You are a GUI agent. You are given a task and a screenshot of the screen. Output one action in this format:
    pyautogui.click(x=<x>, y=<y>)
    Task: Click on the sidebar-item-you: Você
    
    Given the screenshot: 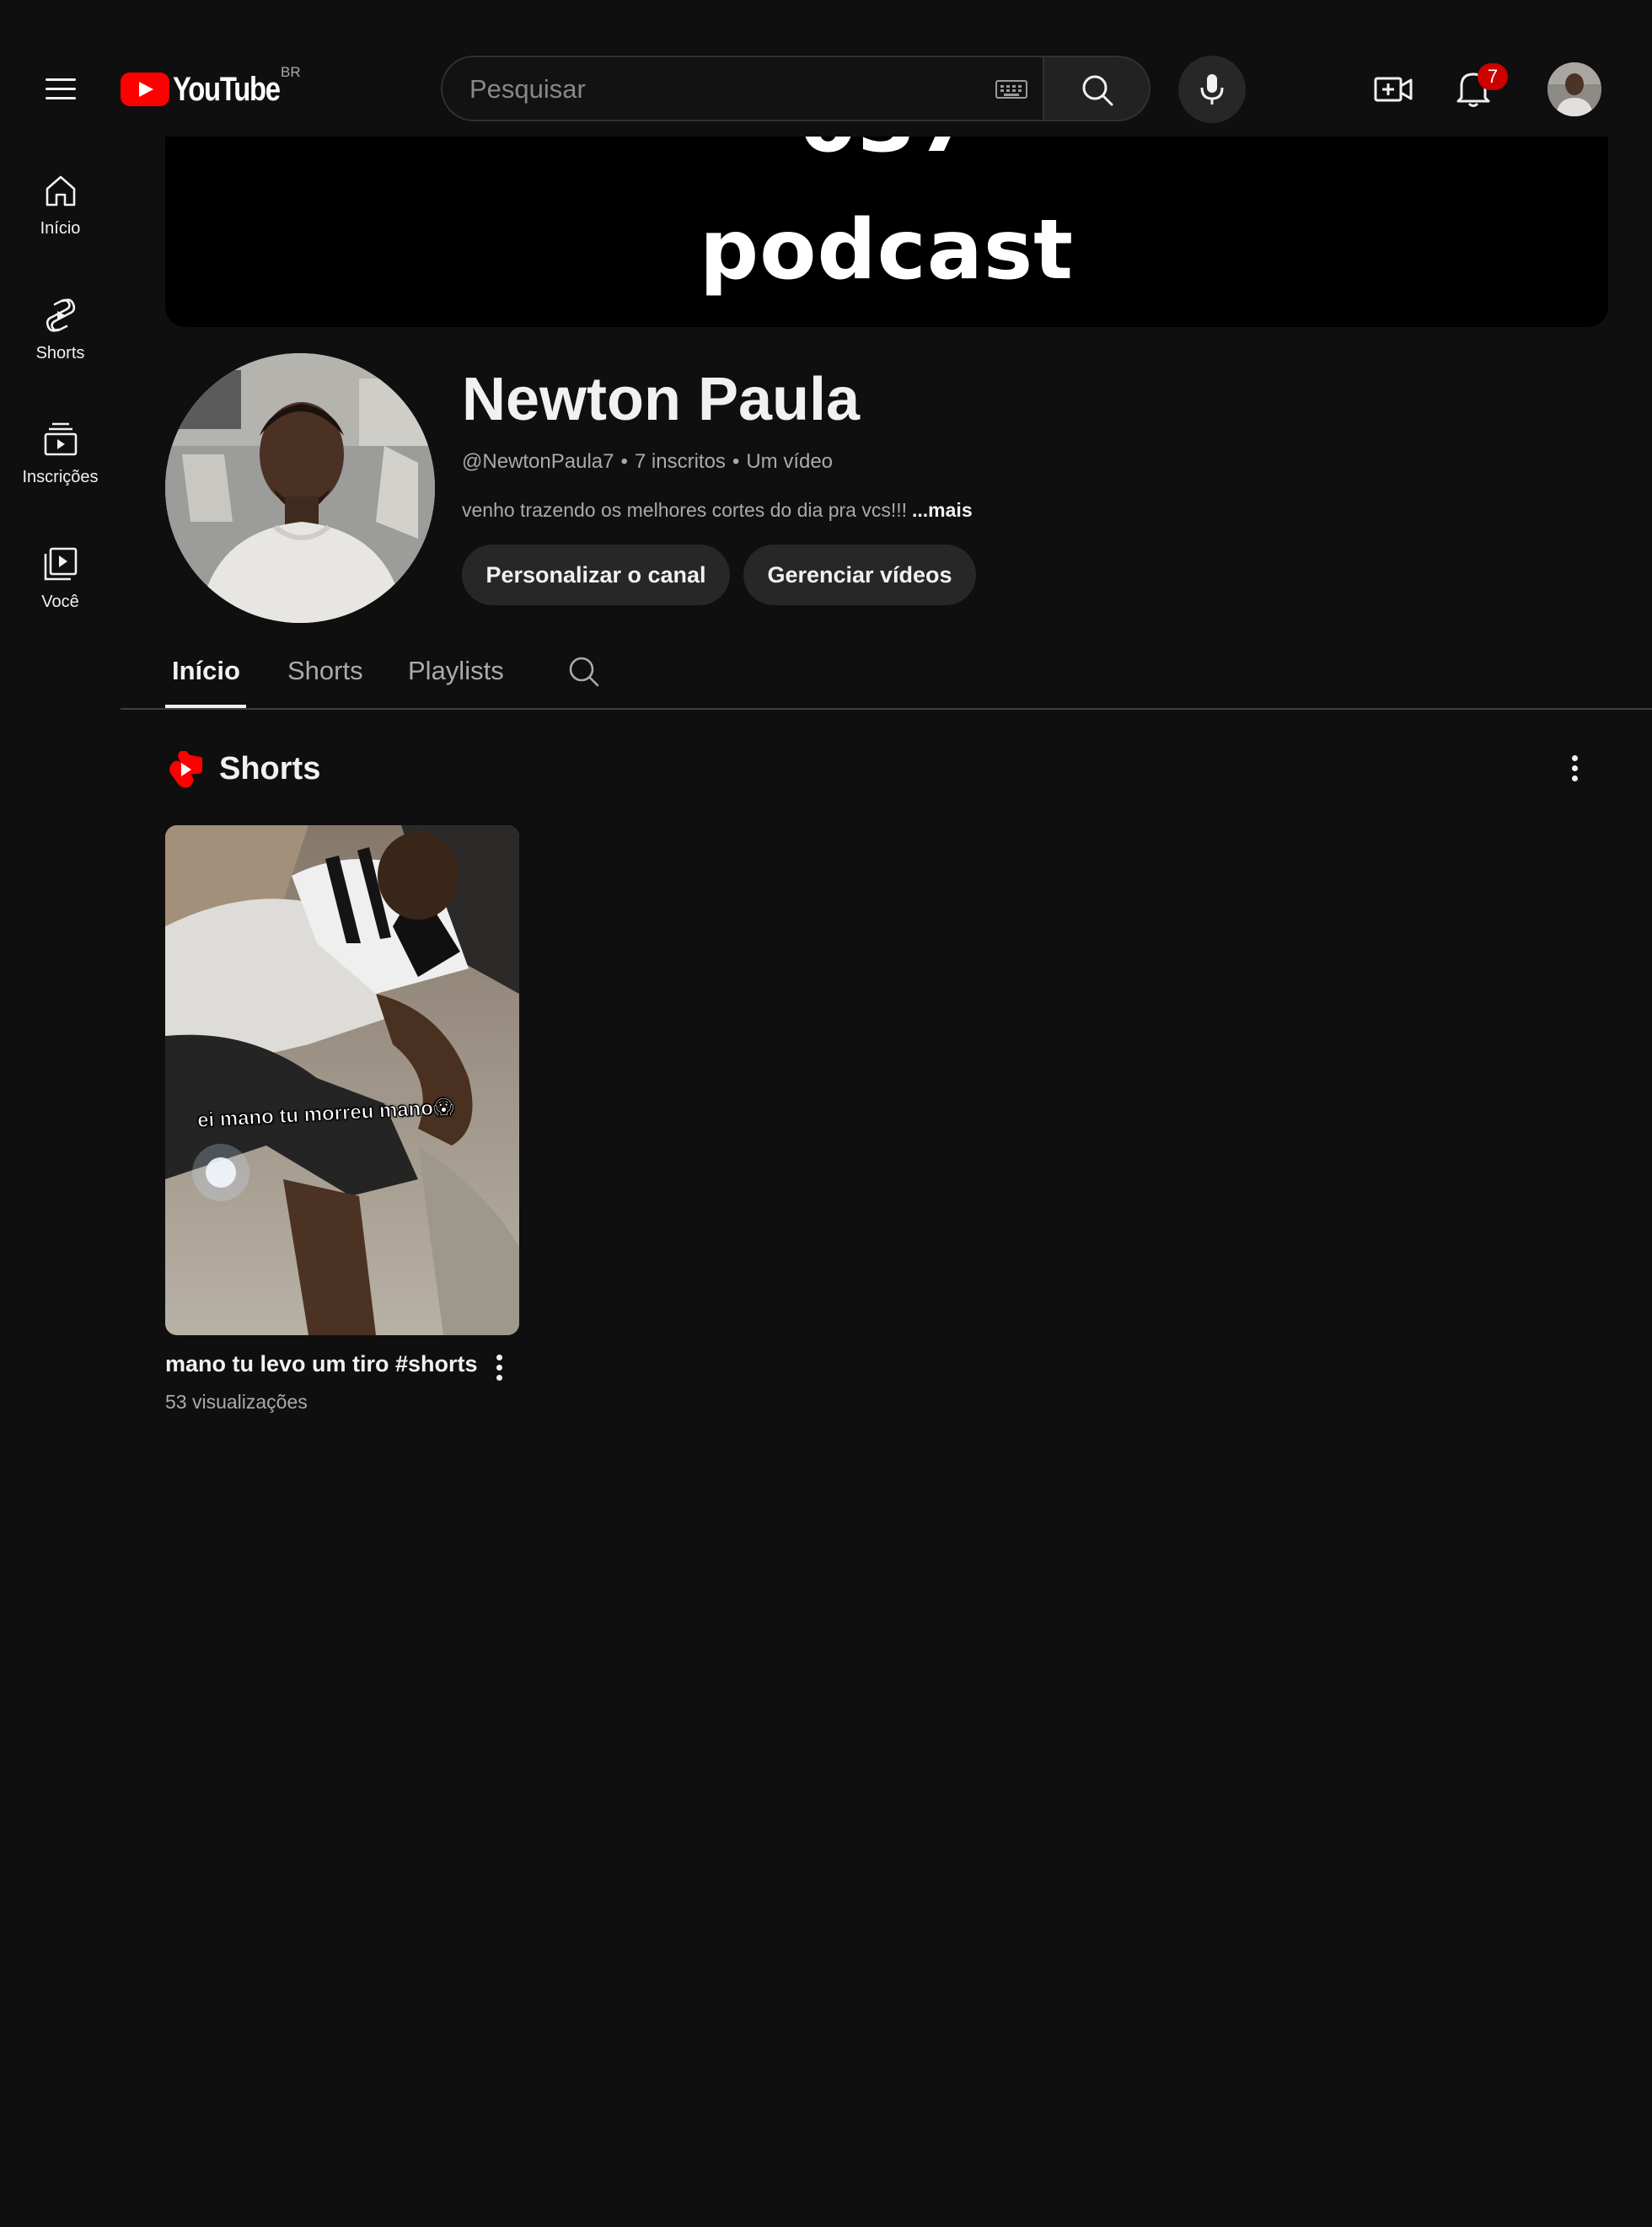 What is the action you would take?
    pyautogui.click(x=60, y=601)
    